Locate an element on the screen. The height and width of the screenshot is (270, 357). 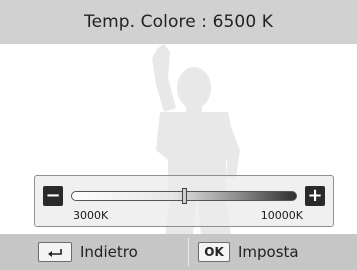
ok-key: OK is located at coordinates (214, 252).